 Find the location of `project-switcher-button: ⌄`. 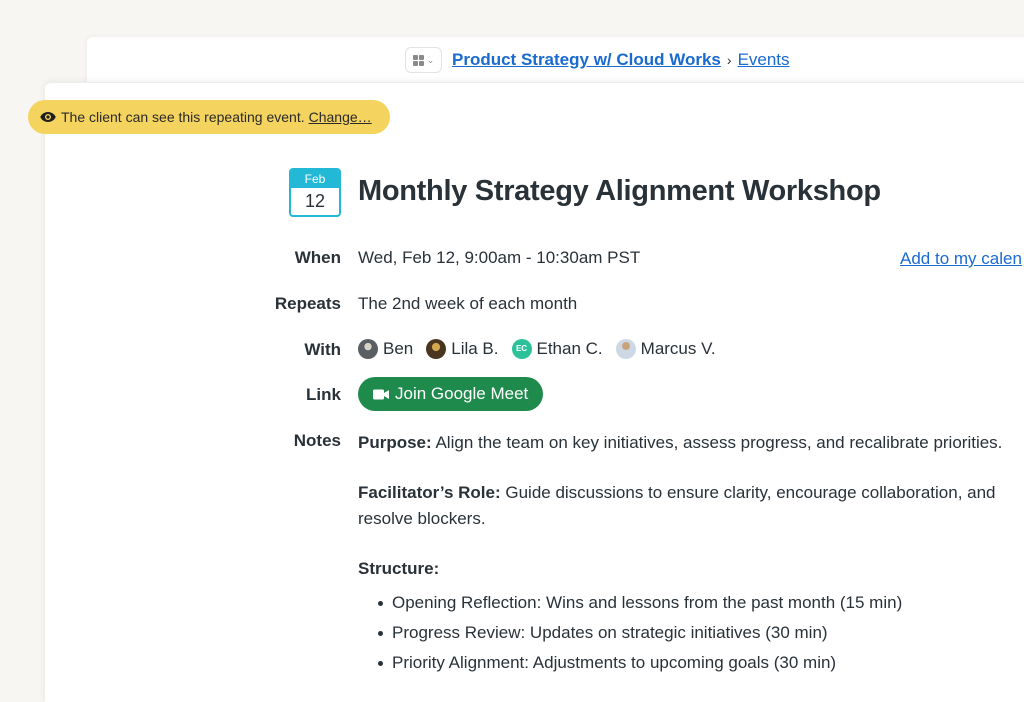

project-switcher-button: ⌄ is located at coordinates (423, 60).